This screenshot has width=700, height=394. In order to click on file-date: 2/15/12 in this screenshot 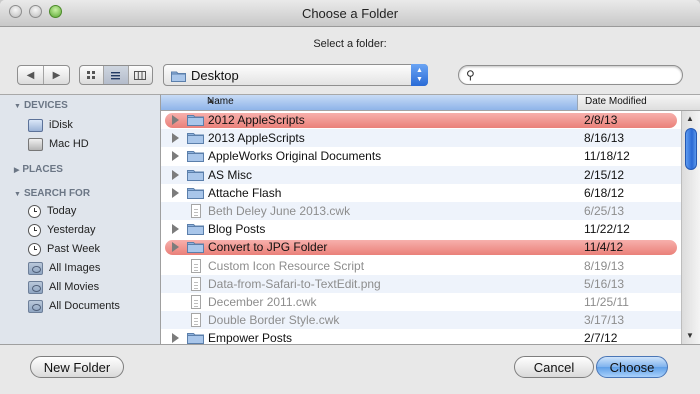, I will do `click(604, 174)`.